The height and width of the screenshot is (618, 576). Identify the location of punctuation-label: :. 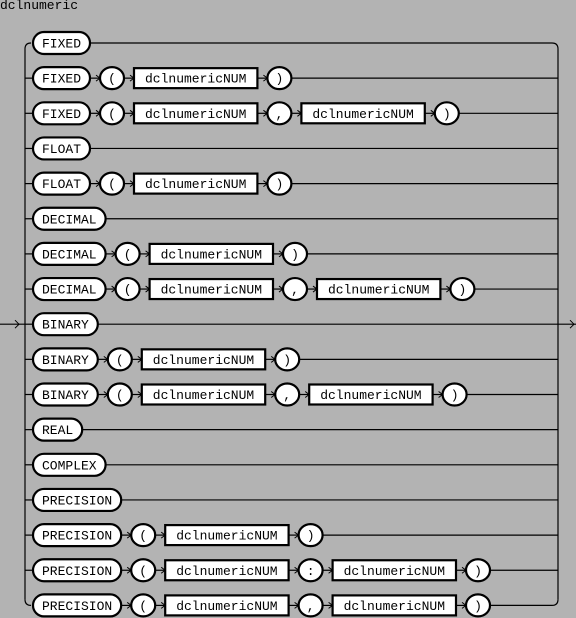
(311, 571).